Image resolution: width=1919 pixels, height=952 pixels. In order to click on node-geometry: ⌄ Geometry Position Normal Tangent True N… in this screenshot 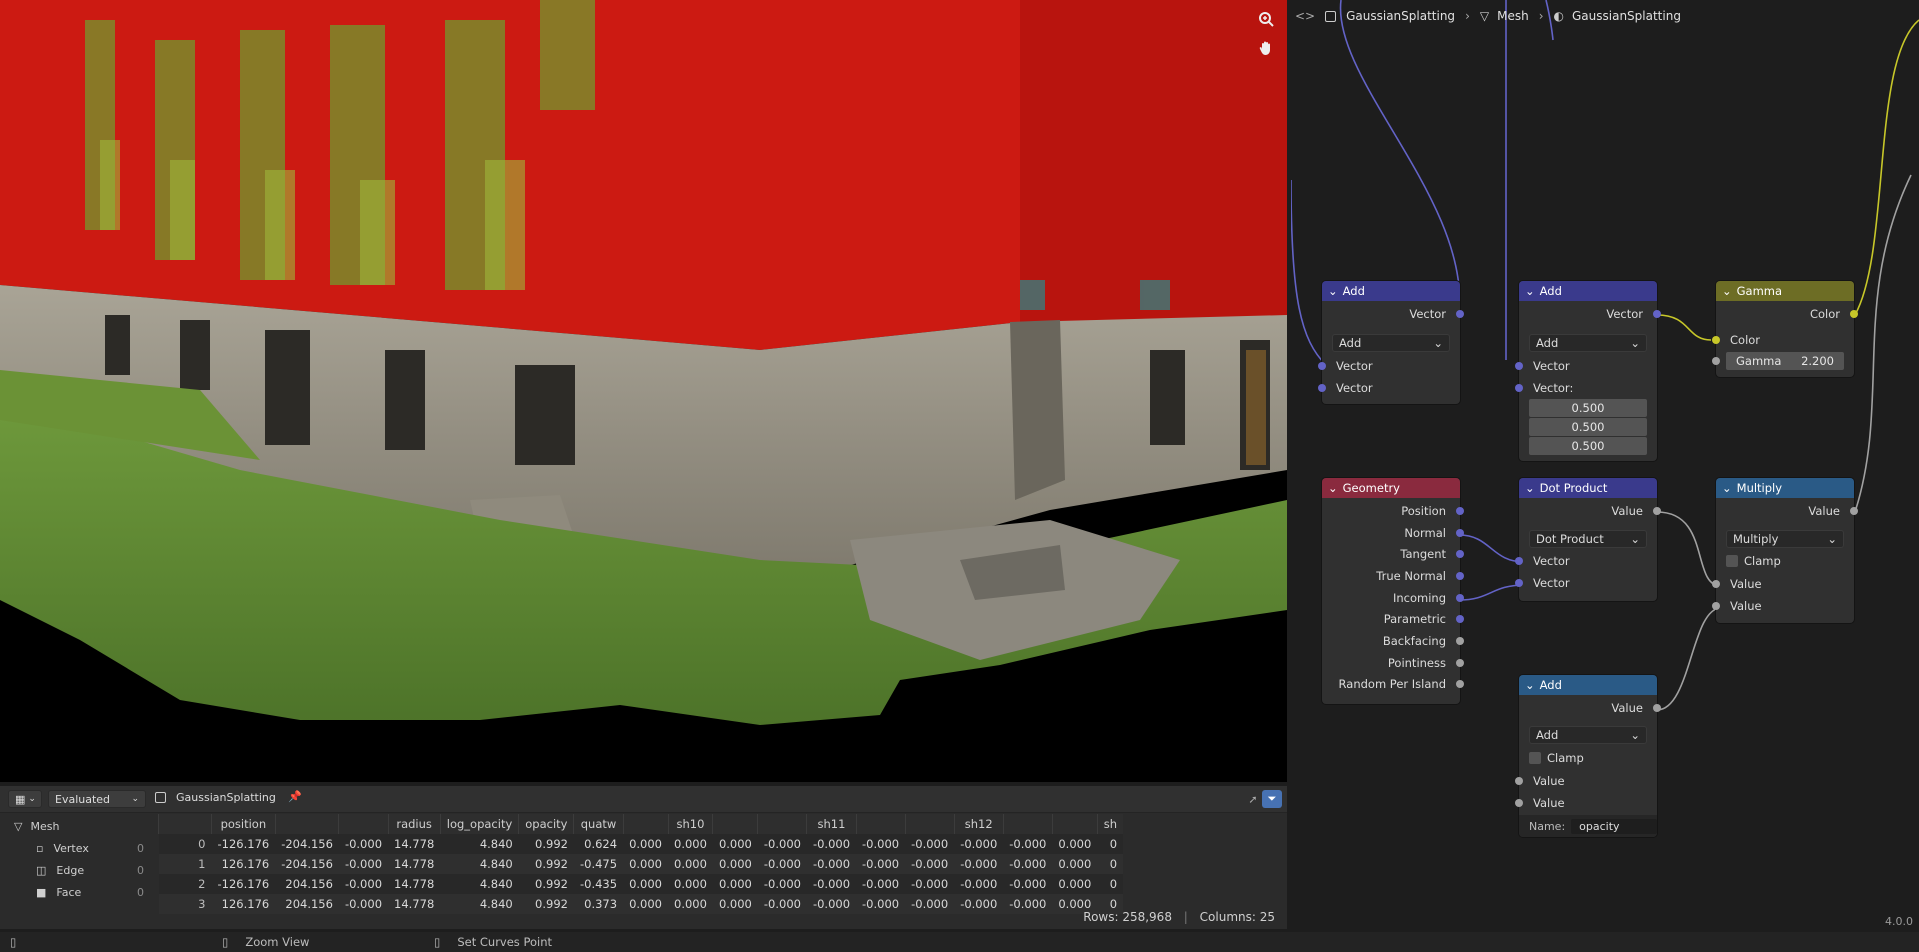, I will do `click(1393, 591)`.